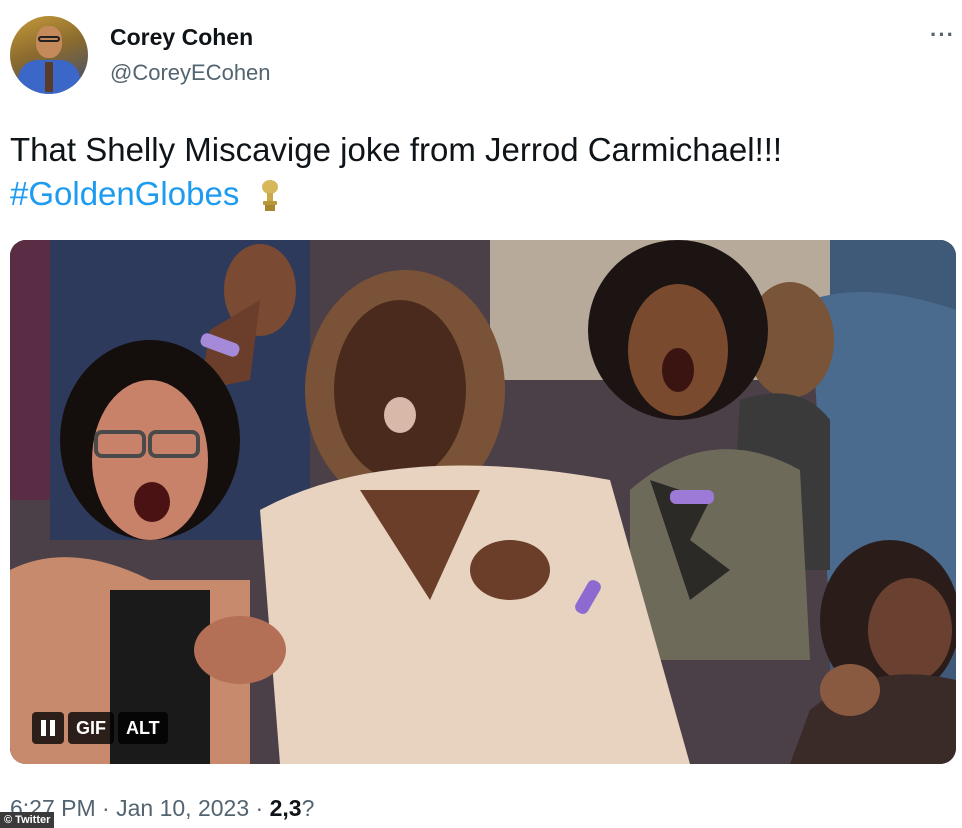  What do you see at coordinates (48, 728) in the screenshot?
I see `pause-button` at bounding box center [48, 728].